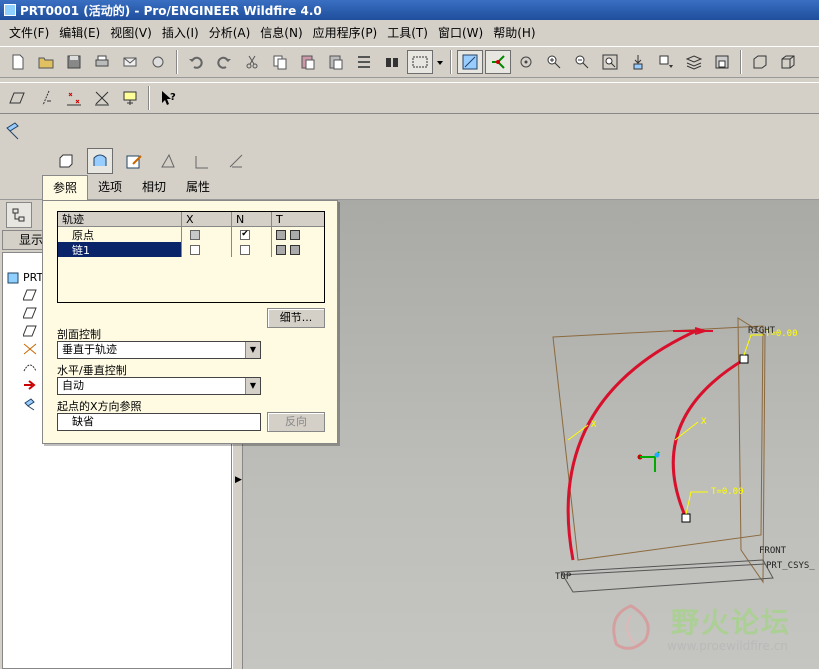 The height and width of the screenshot is (669, 819). I want to click on paste-icon, so click(308, 62).